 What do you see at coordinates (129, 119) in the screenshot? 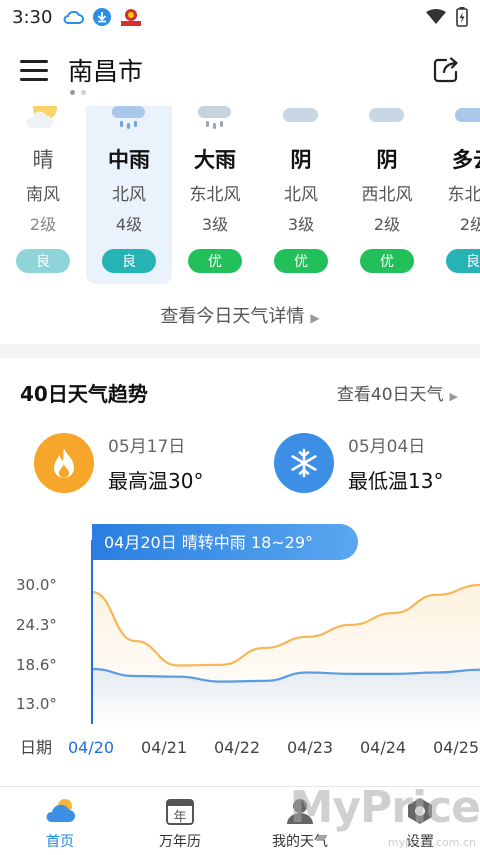
I see `rain-cloud-icon` at bounding box center [129, 119].